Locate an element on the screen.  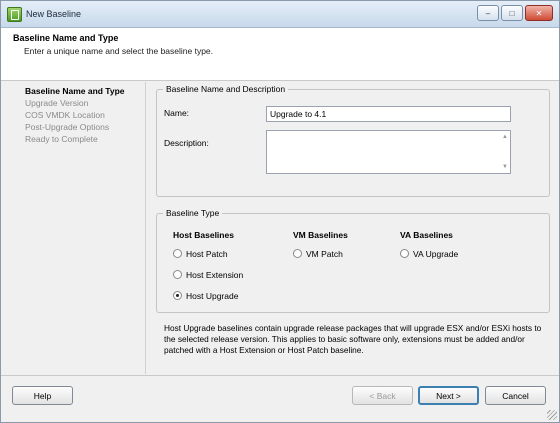
va-upgrade-label: VA Upgrade is located at coordinates (435, 254).